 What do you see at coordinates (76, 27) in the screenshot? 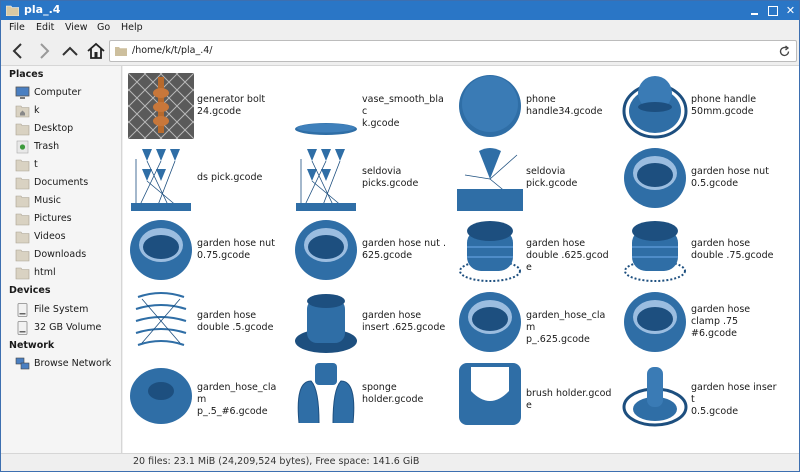
I see `menu-view: View` at bounding box center [76, 27].